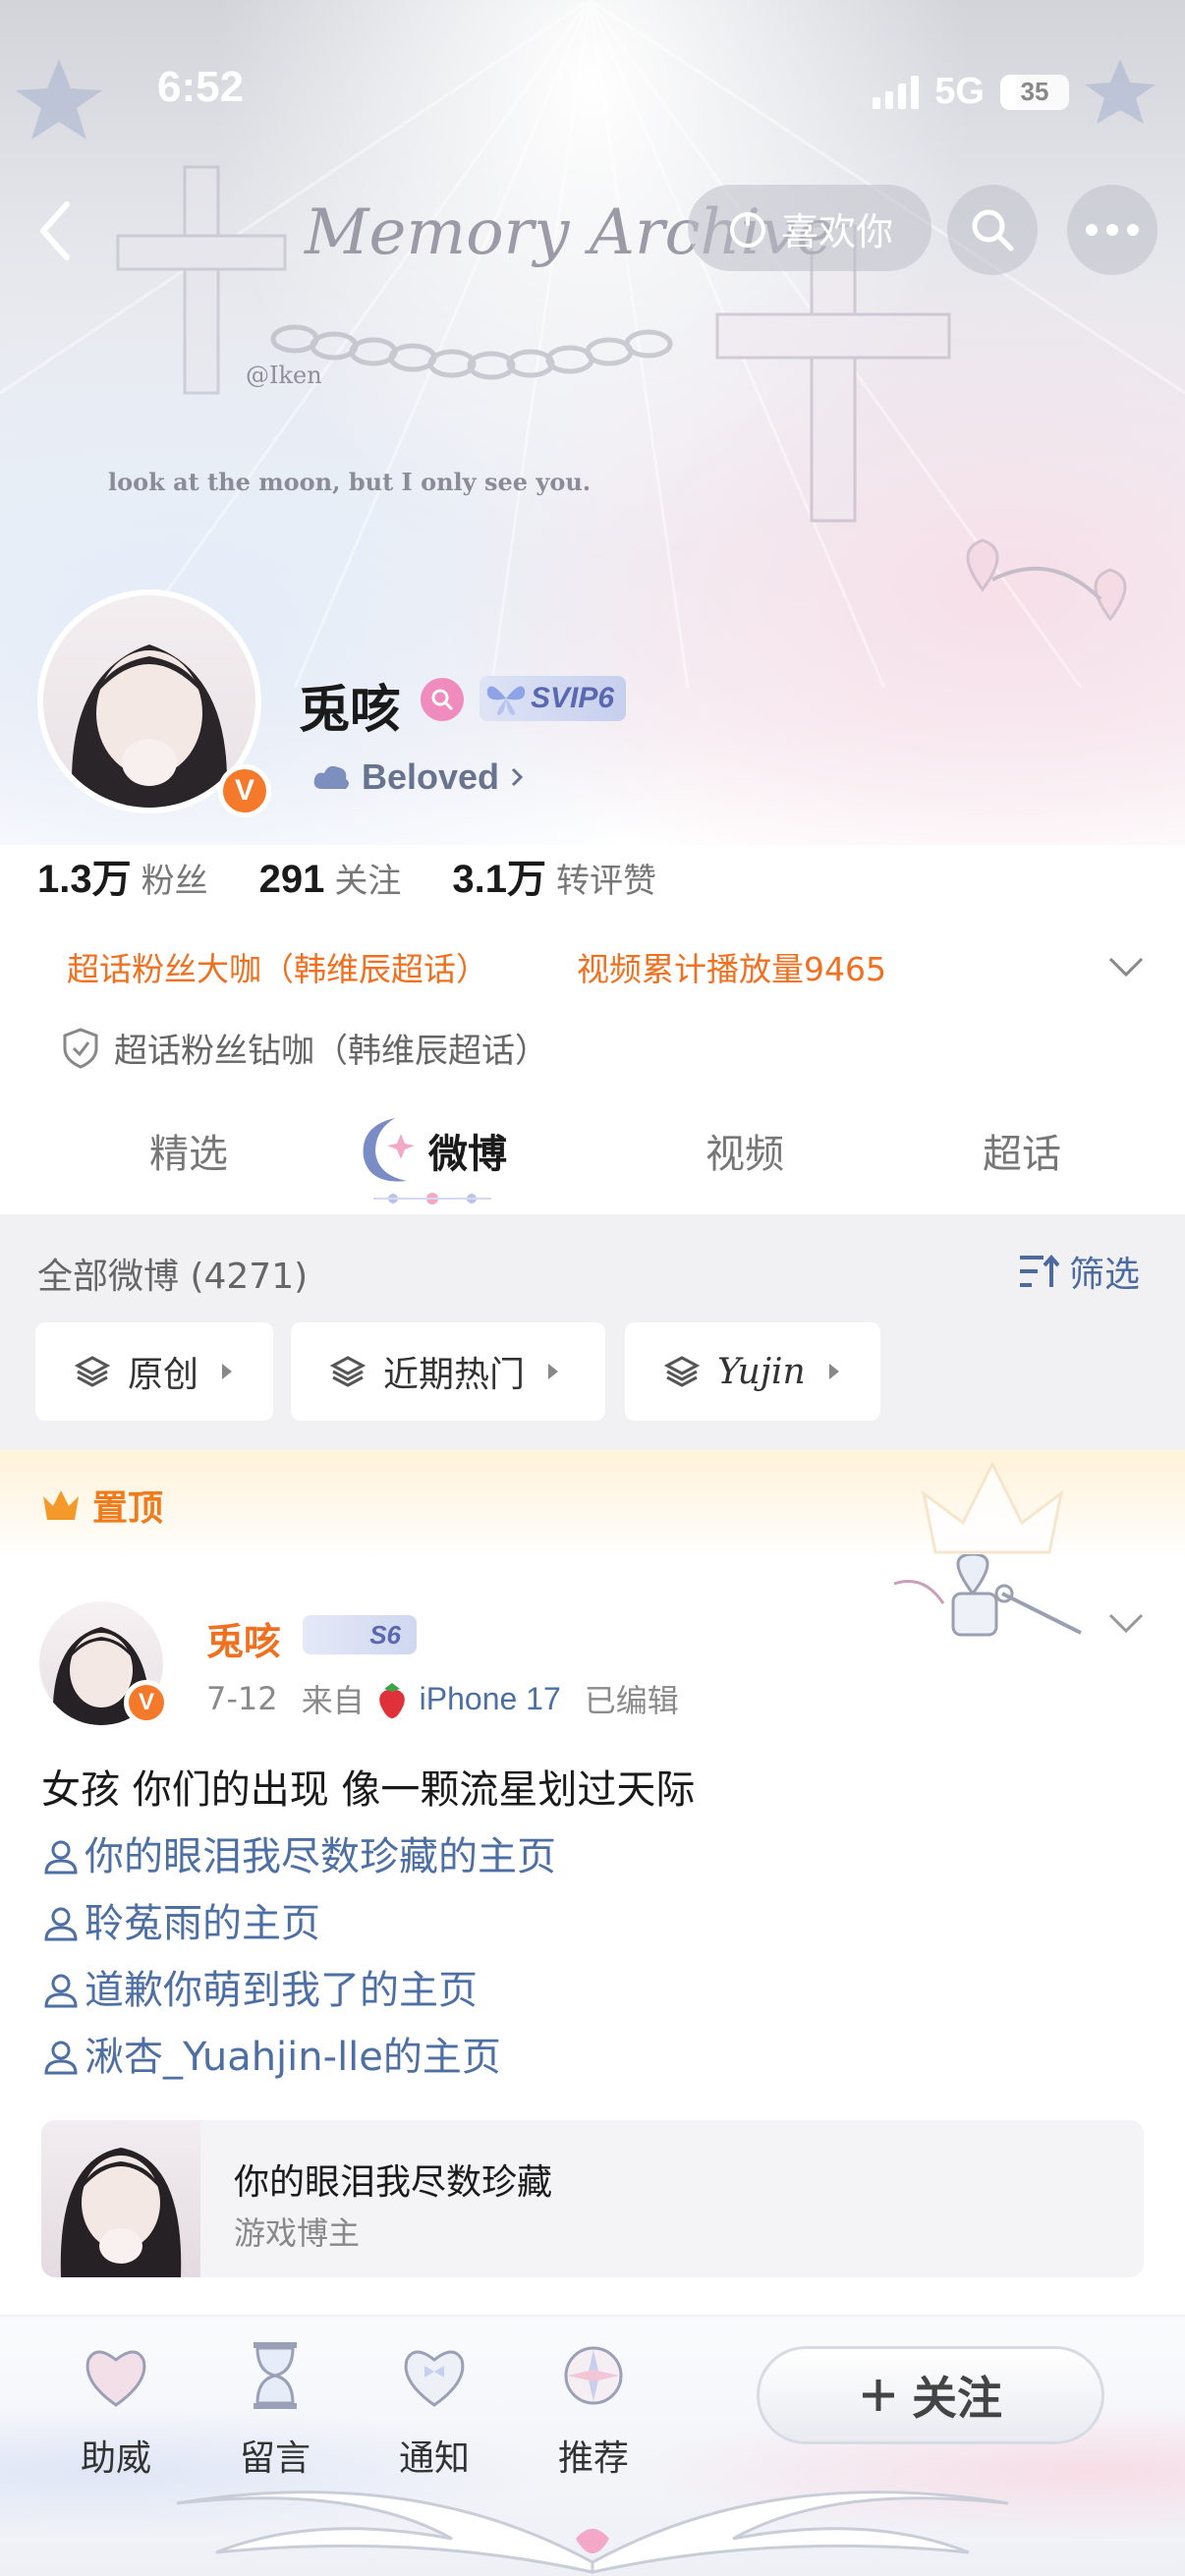 The height and width of the screenshot is (2576, 1185). Describe the element at coordinates (244, 1638) in the screenshot. I see `post-author-name: 兎咳` at that location.